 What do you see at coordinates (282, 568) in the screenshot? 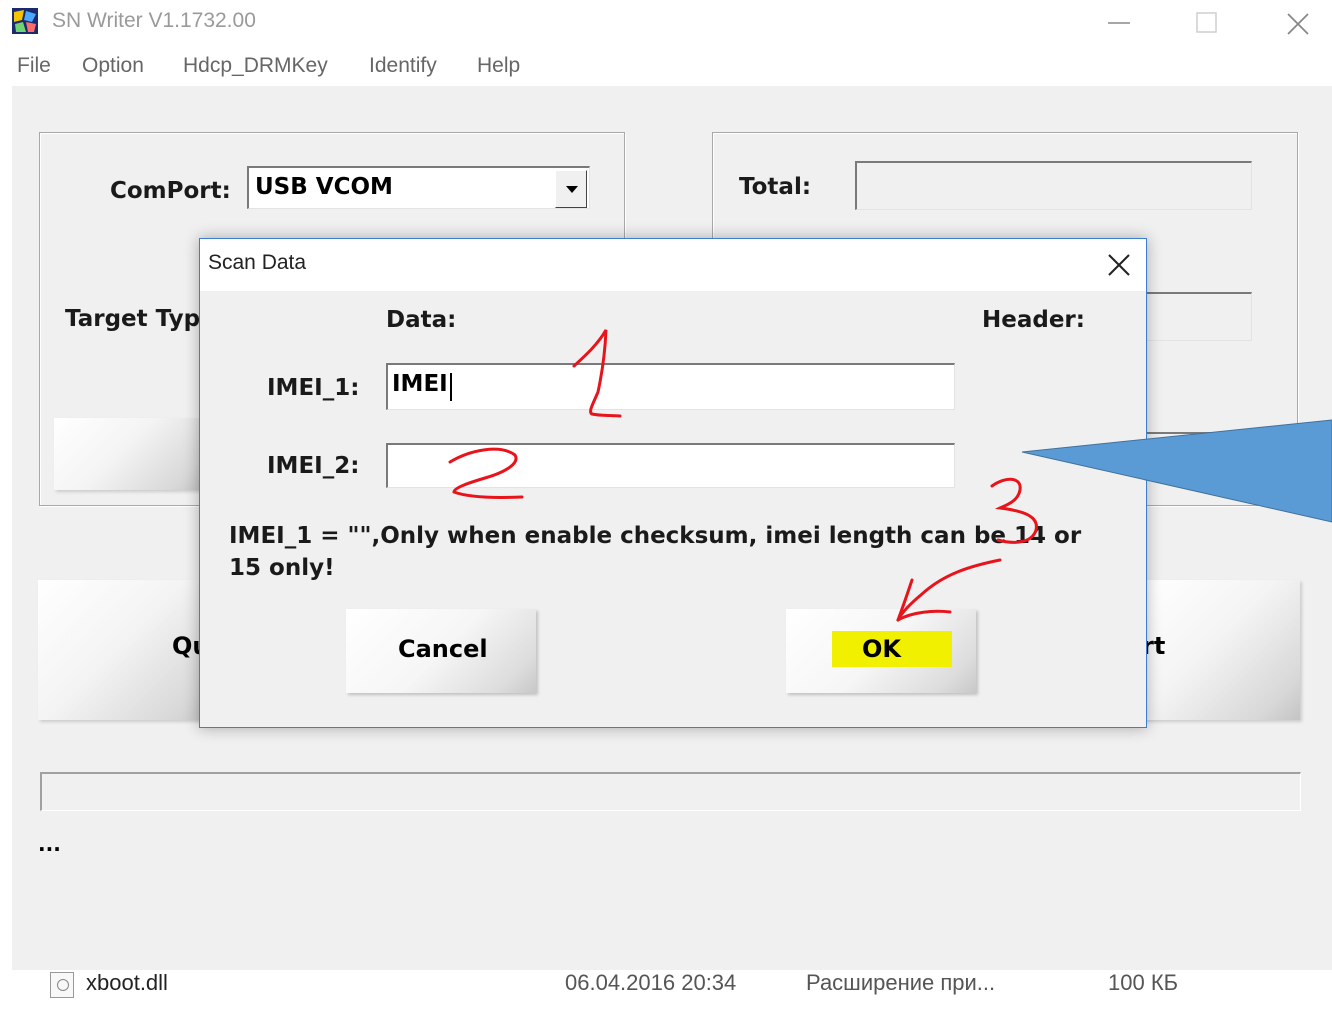
I see `message-line-2: 15 only!` at bounding box center [282, 568].